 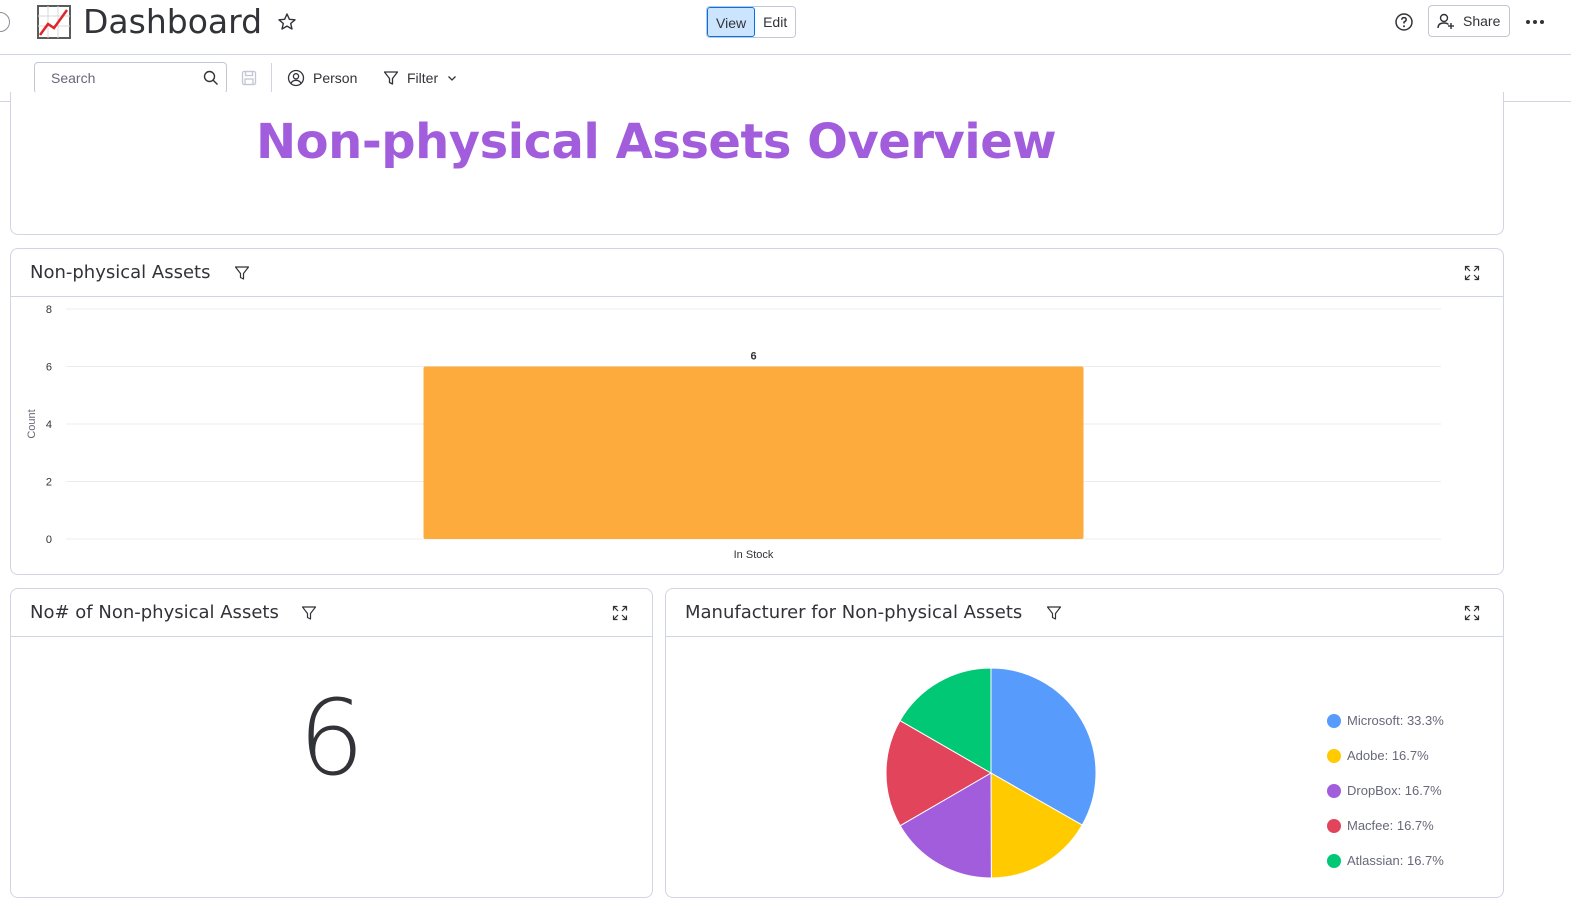 I want to click on share-button: Share, so click(x=1469, y=21).